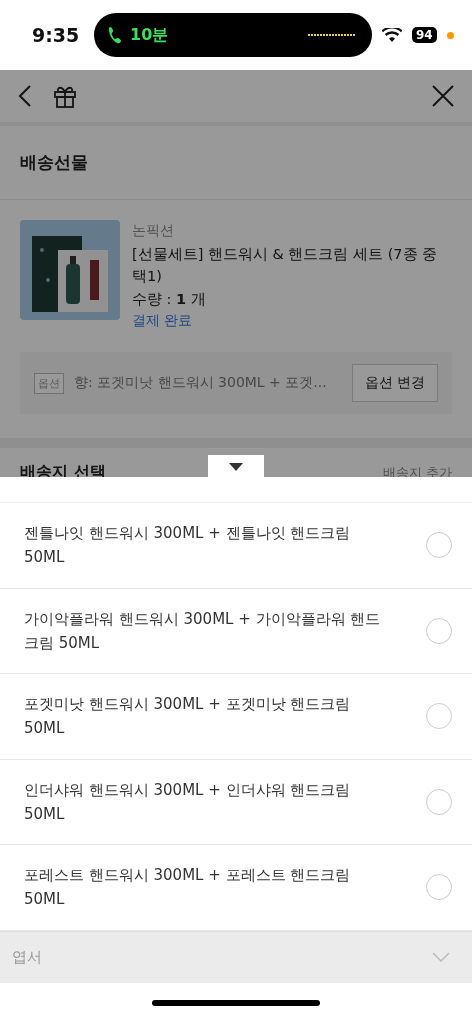 This screenshot has height=1024, width=472. What do you see at coordinates (332, 35) in the screenshot?
I see `waveform-icon` at bounding box center [332, 35].